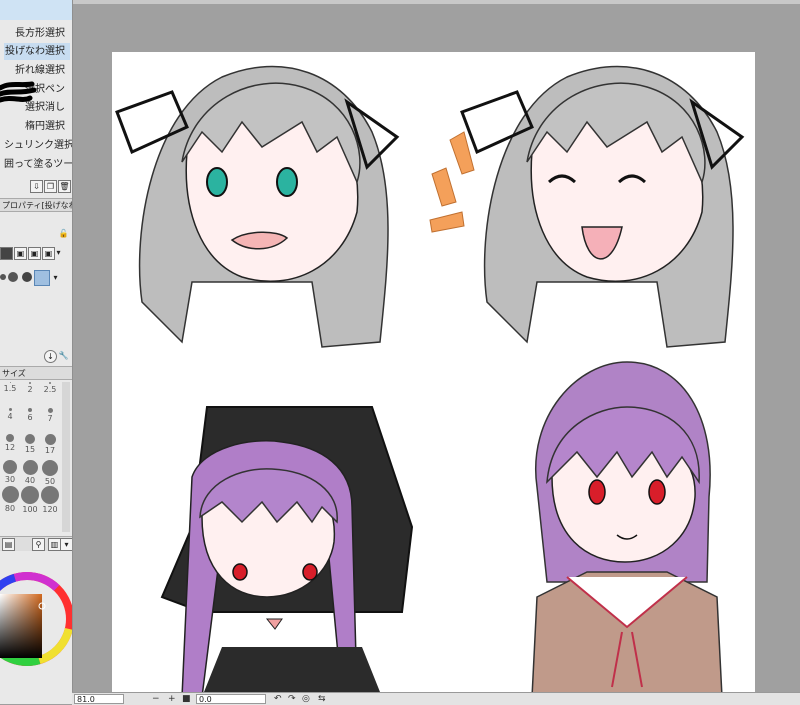 This screenshot has height=705, width=800. What do you see at coordinates (36, 373) in the screenshot?
I see `tab-brush-size: サイズ` at bounding box center [36, 373].